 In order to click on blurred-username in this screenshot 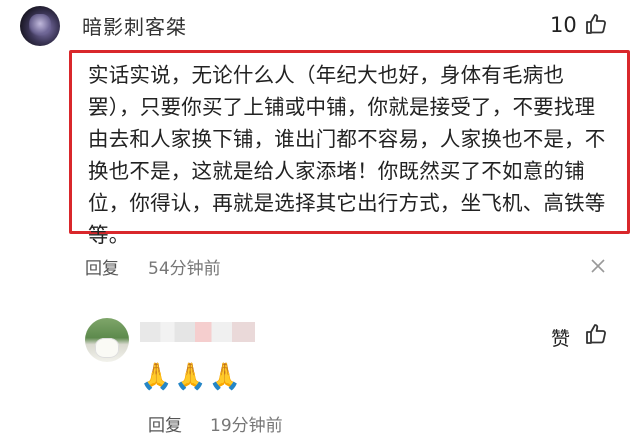, I will do `click(197, 332)`.